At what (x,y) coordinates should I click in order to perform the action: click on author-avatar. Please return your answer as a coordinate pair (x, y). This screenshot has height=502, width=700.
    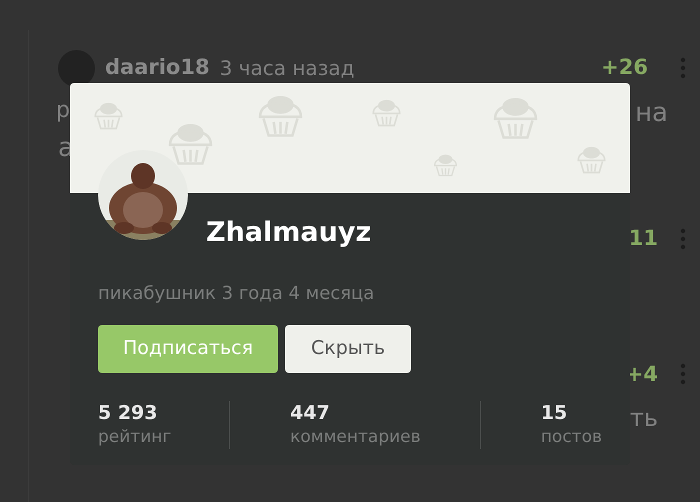
    Looking at the image, I should click on (76, 68).